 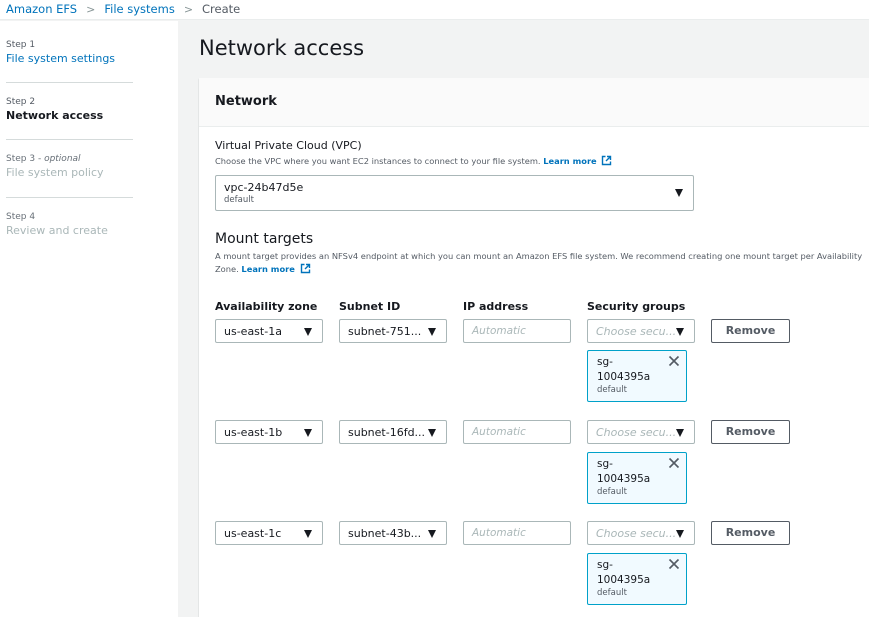 I want to click on step-kicker: Step 2, so click(x=21, y=102).